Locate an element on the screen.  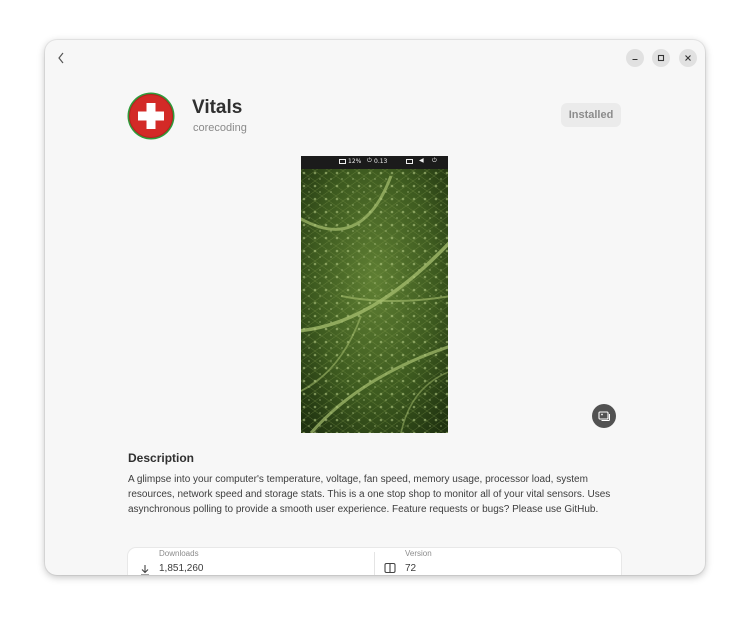
back-button is located at coordinates (61, 58).